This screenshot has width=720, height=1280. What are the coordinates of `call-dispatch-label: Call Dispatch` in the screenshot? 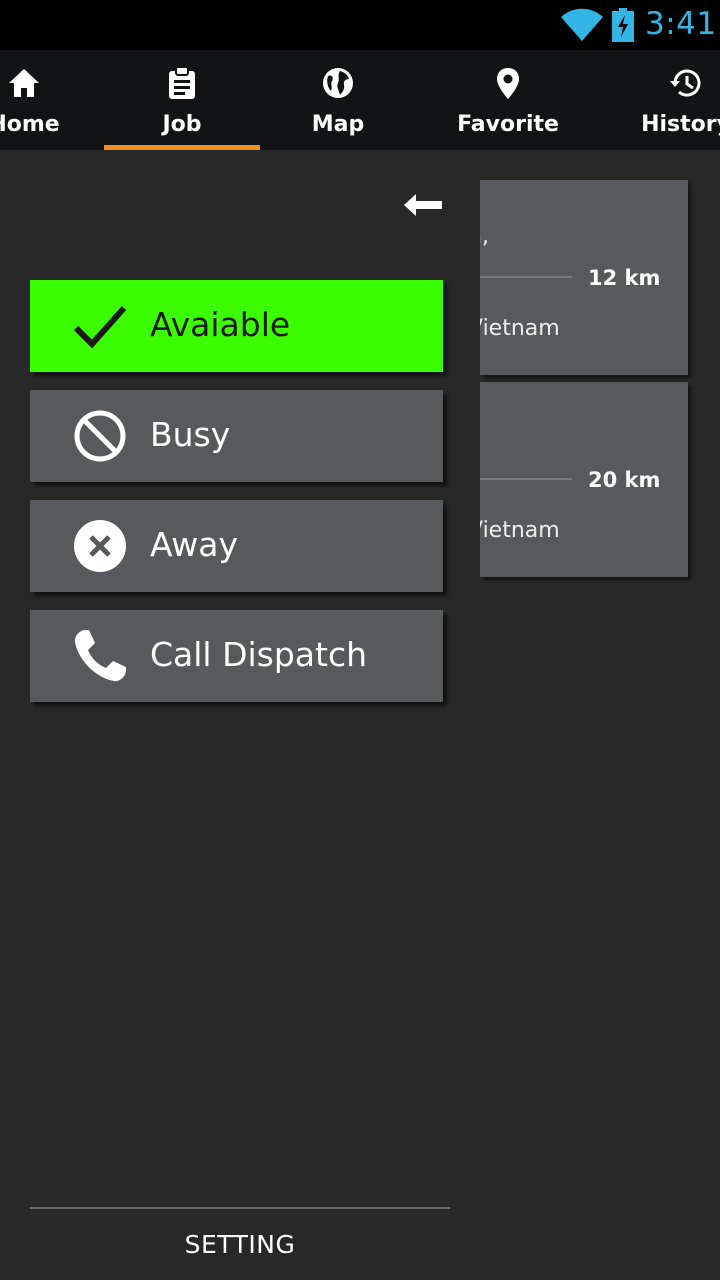 It's located at (259, 654).